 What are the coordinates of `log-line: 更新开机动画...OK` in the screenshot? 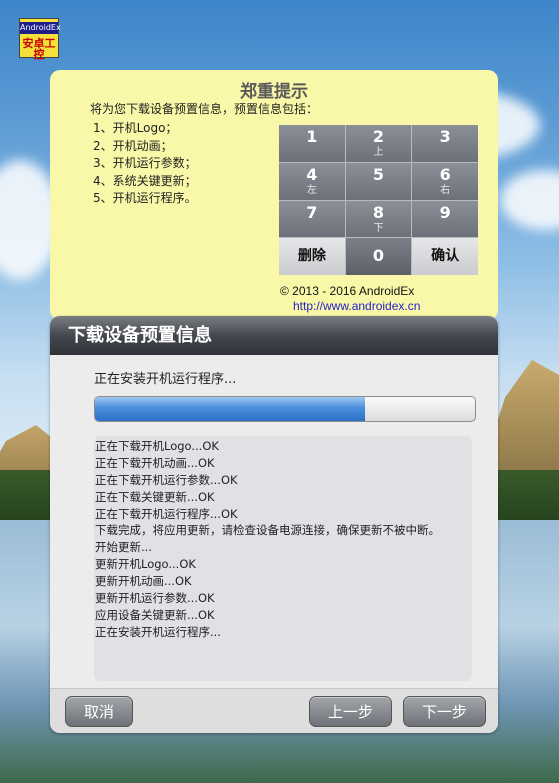 It's located at (143, 581).